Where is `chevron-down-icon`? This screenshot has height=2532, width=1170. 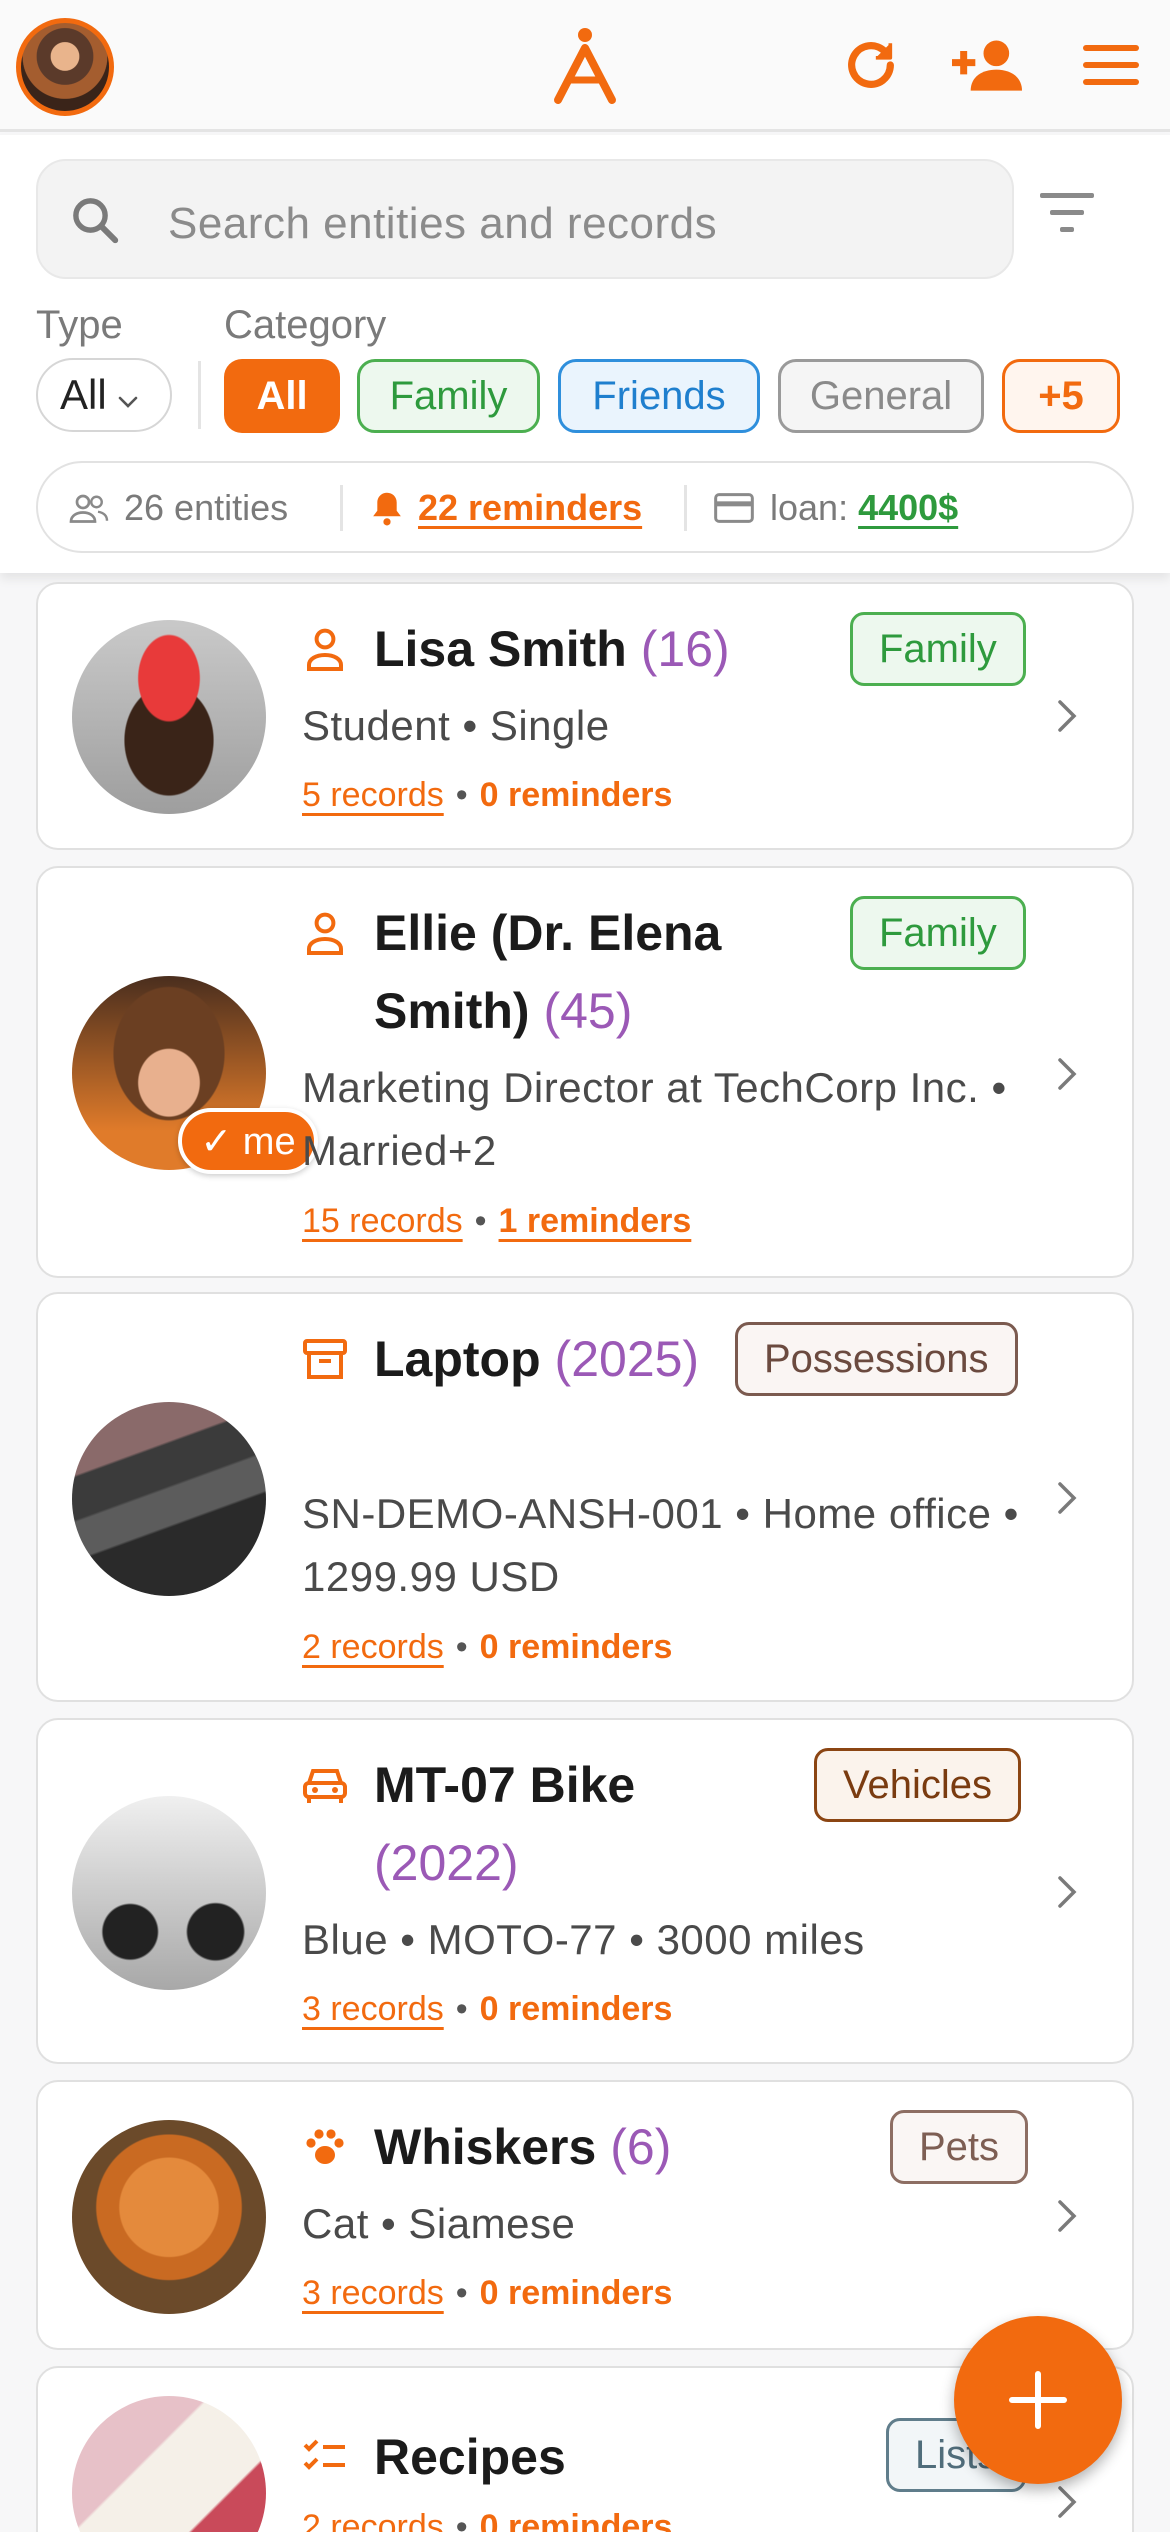
chevron-down-icon is located at coordinates (128, 395).